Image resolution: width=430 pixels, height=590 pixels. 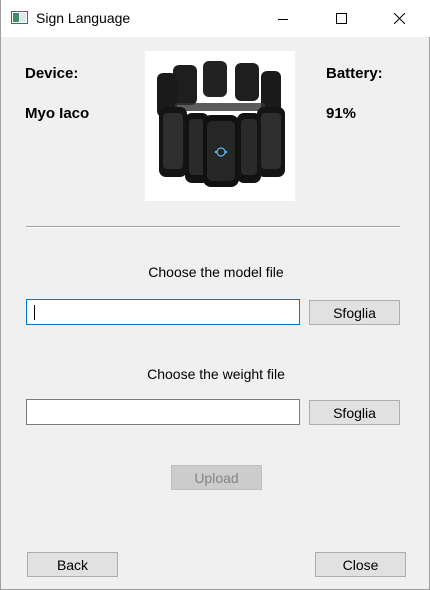 What do you see at coordinates (216, 272) in the screenshot?
I see `model-file-caption: Choose the model file` at bounding box center [216, 272].